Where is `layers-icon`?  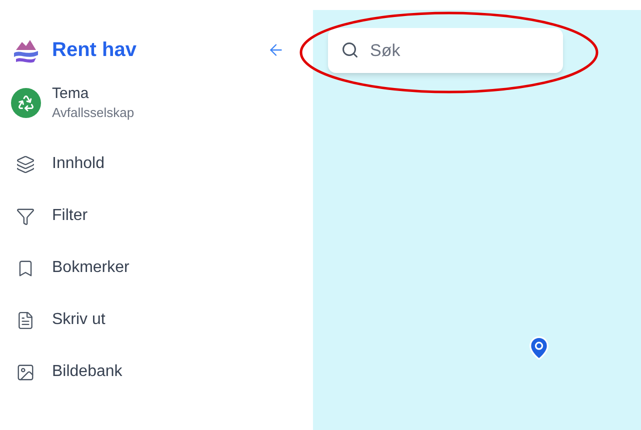
layers-icon is located at coordinates (25, 164).